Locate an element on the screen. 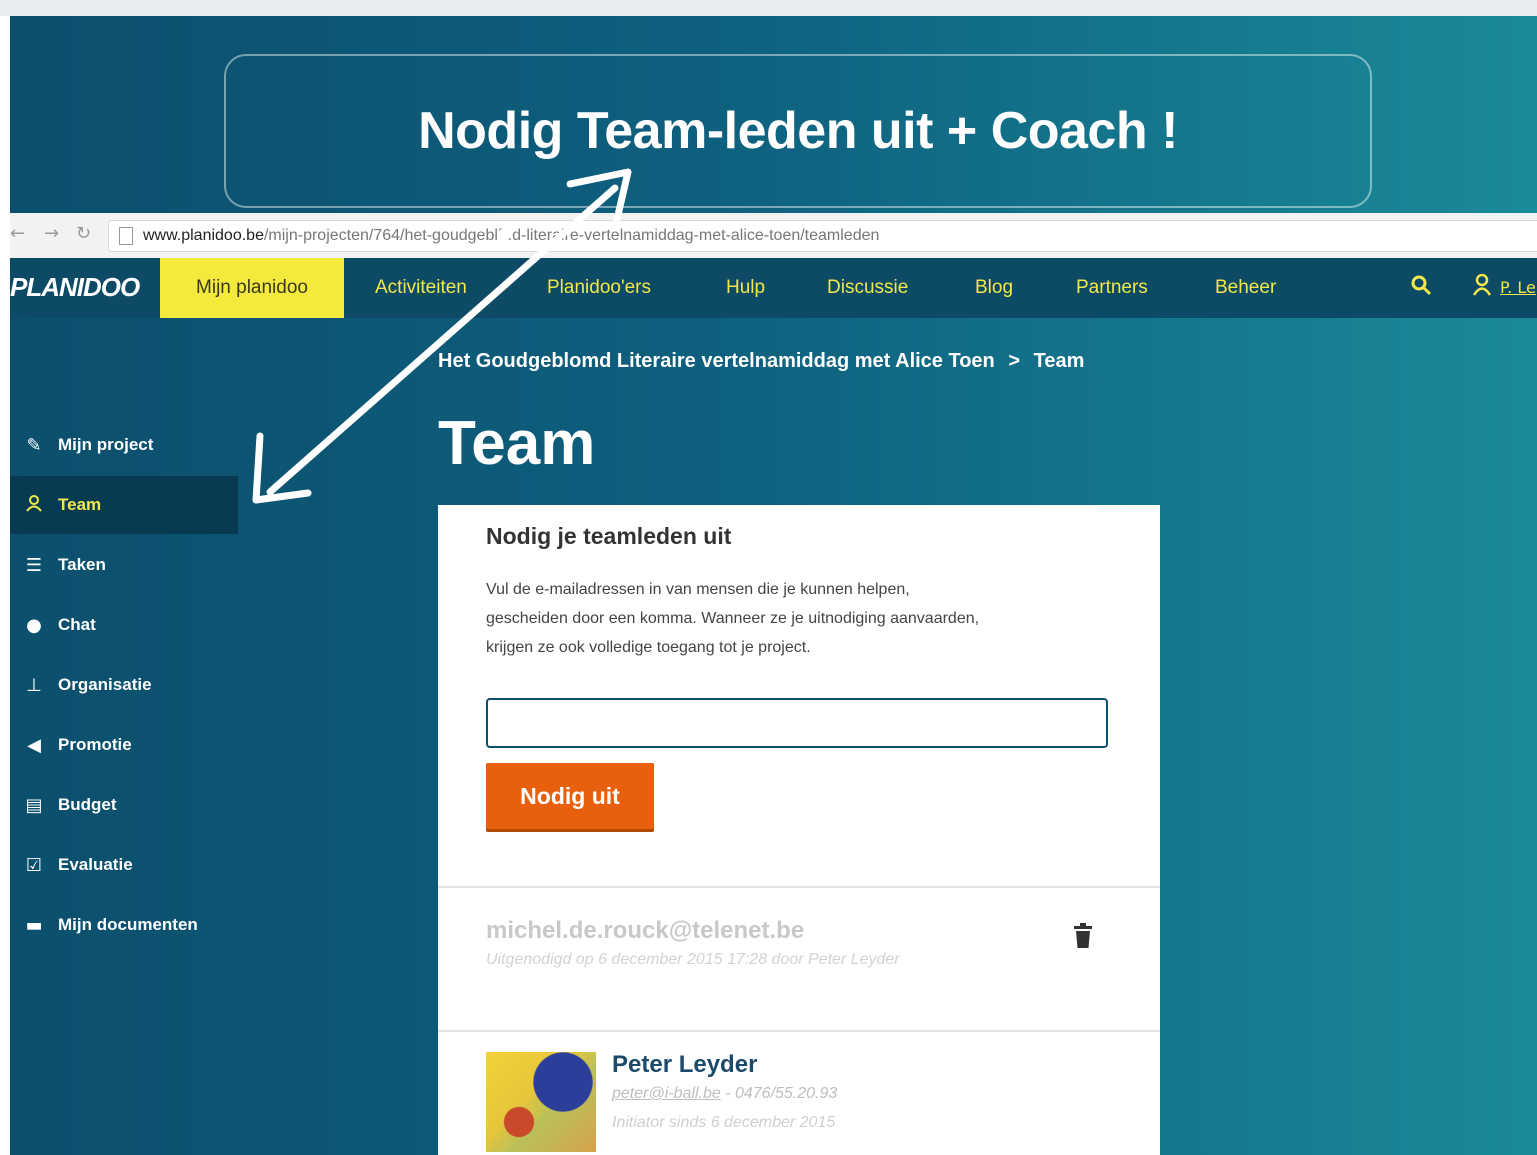 This screenshot has height=1155, width=1537. nav-beheer: Beheer is located at coordinates (1245, 288).